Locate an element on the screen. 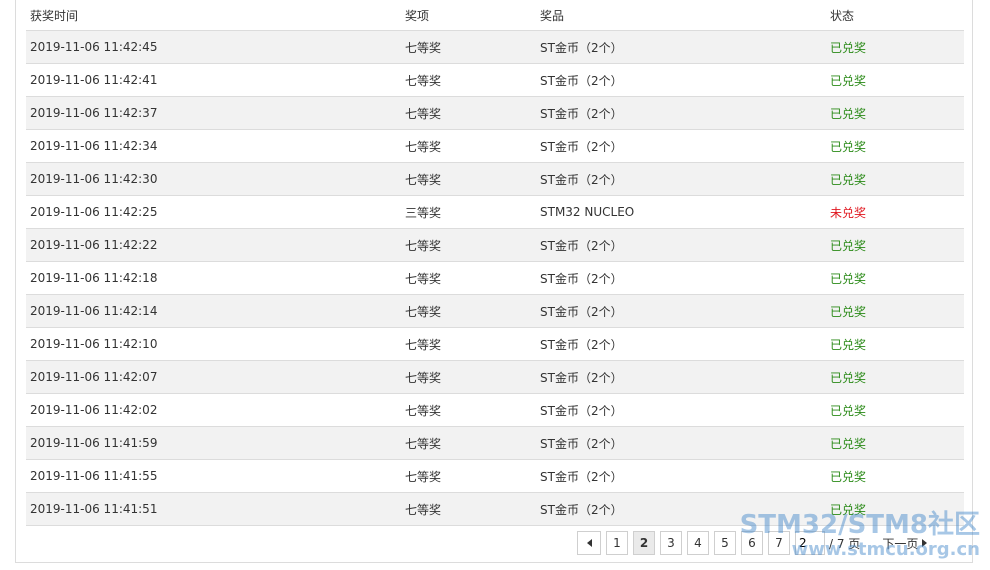 Image resolution: width=990 pixels, height=570 pixels. row-prize-level: 三等奖 is located at coordinates (423, 212).